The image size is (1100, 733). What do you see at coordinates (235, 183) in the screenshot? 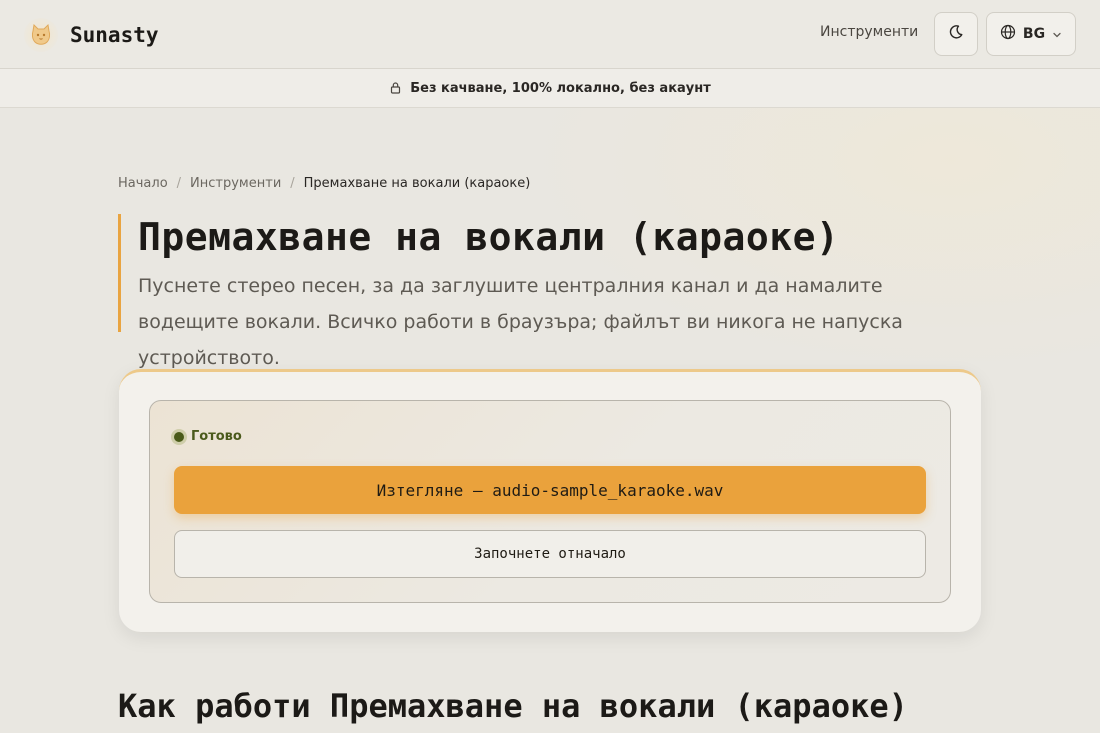
I see `breadcrumb-tools: Инструменти` at bounding box center [235, 183].